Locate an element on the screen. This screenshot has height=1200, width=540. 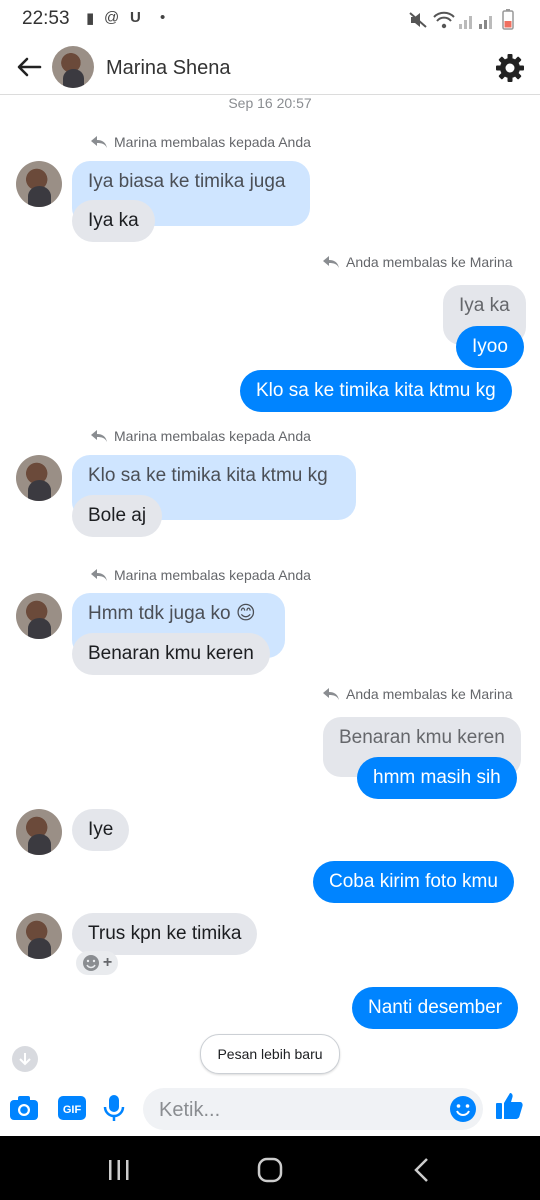
back-arrow-icon is located at coordinates (29, 67).